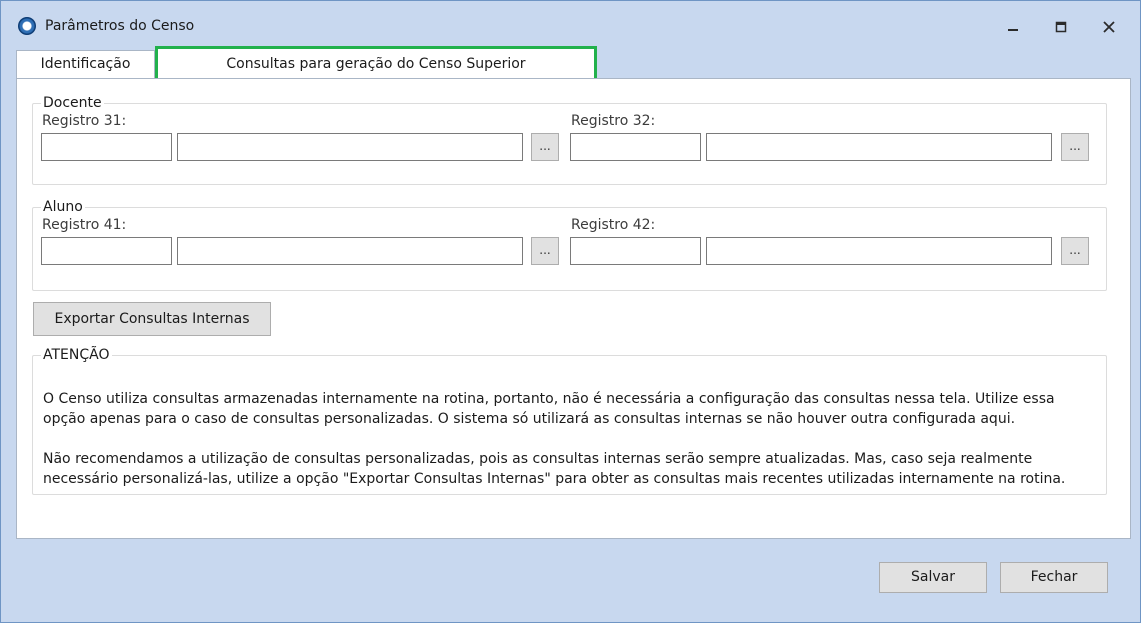  Describe the element at coordinates (1054, 577) in the screenshot. I see `close-button: Fechar` at that location.